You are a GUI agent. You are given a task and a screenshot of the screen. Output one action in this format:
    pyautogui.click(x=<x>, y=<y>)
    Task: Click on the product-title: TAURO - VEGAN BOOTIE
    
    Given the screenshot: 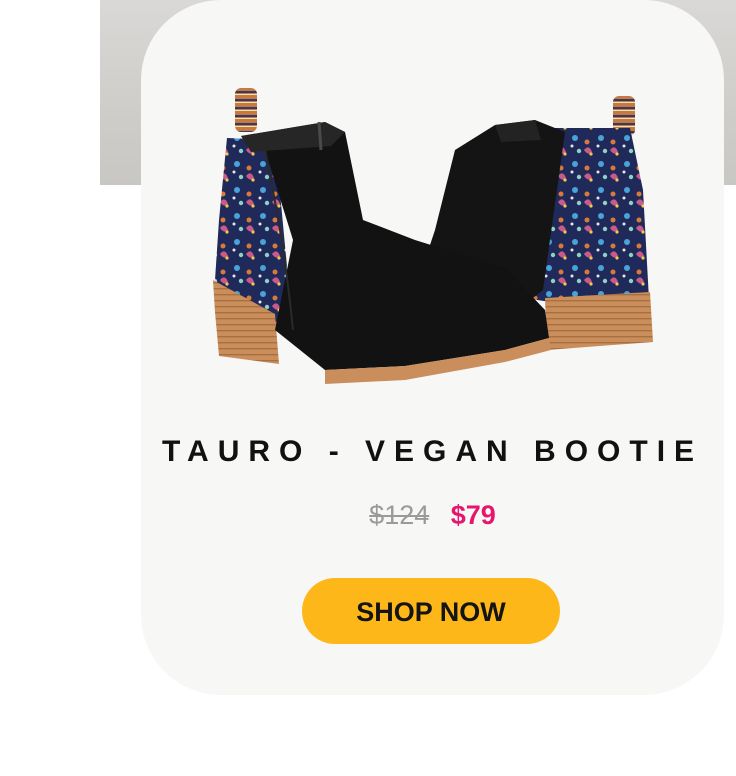 What is the action you would take?
    pyautogui.click(x=432, y=451)
    